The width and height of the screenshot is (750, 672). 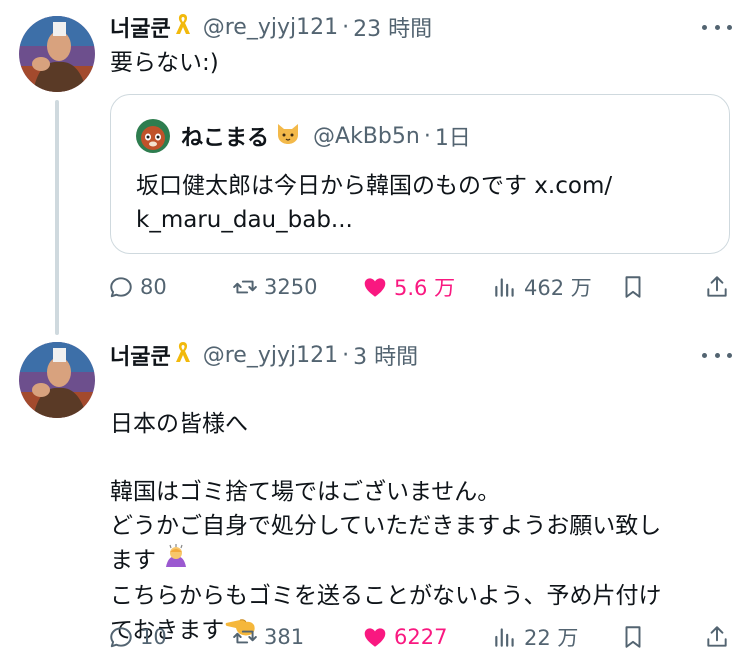 I want to click on view-count: 22 万, so click(x=551, y=638).